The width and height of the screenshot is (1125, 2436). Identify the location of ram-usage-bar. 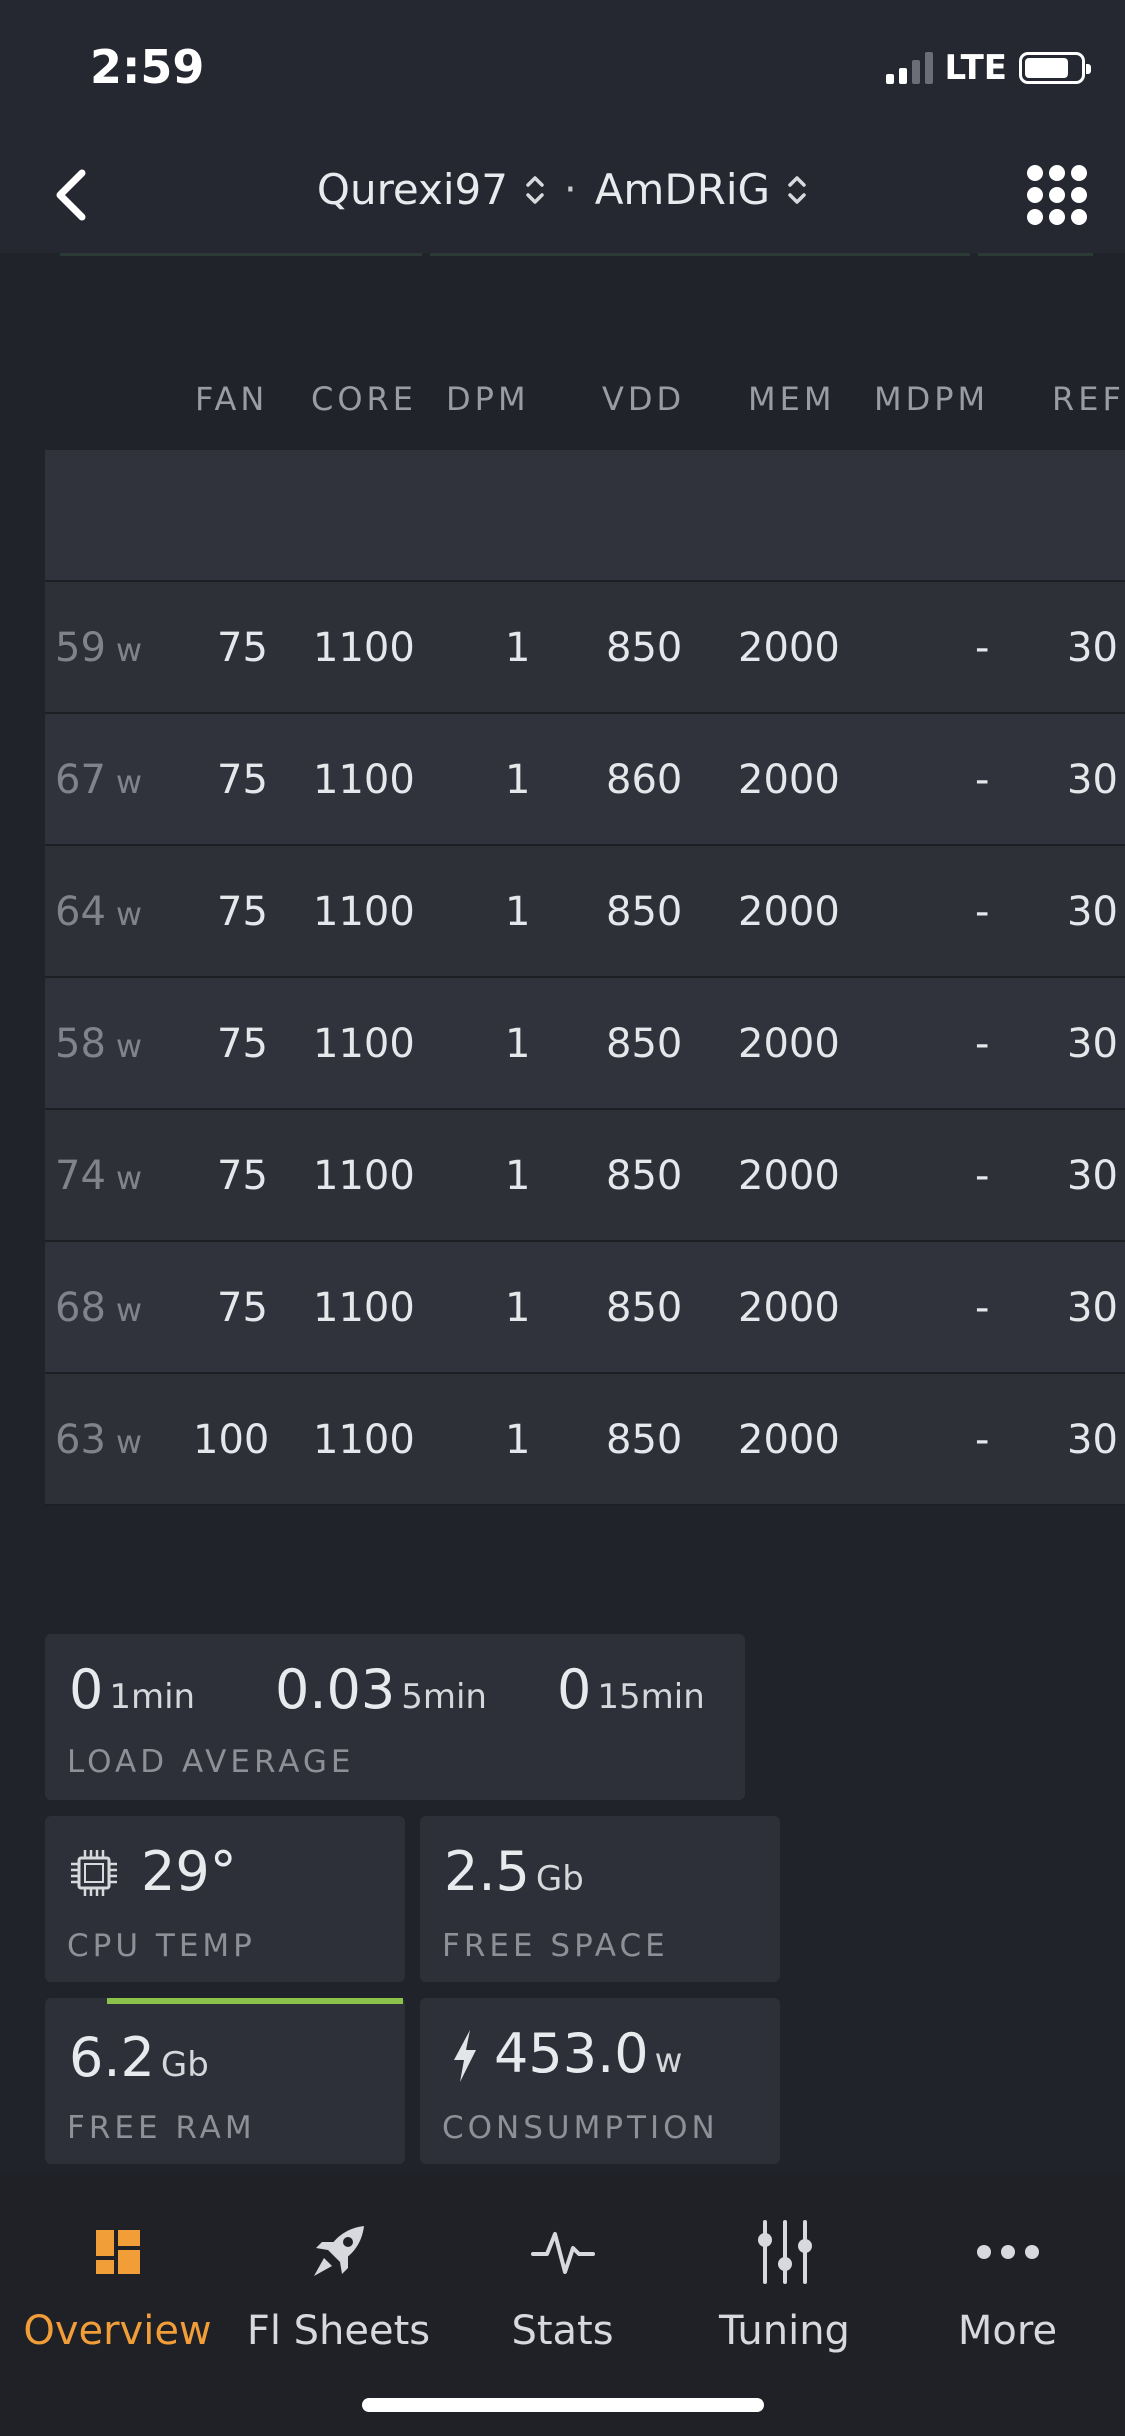
(255, 2001).